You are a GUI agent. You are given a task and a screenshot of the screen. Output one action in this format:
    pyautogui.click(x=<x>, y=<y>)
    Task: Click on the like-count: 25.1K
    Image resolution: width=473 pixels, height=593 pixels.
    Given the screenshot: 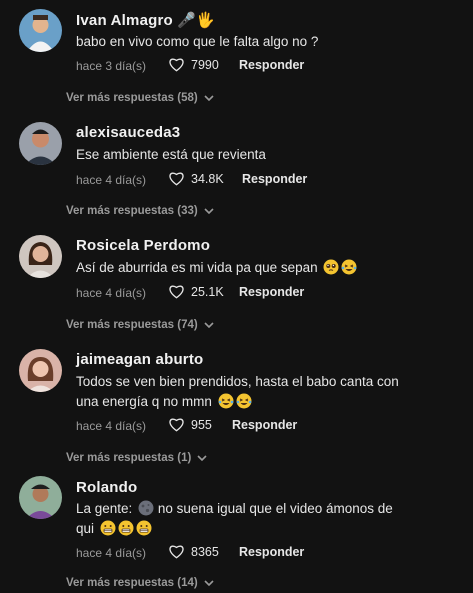 What is the action you would take?
    pyautogui.click(x=207, y=291)
    